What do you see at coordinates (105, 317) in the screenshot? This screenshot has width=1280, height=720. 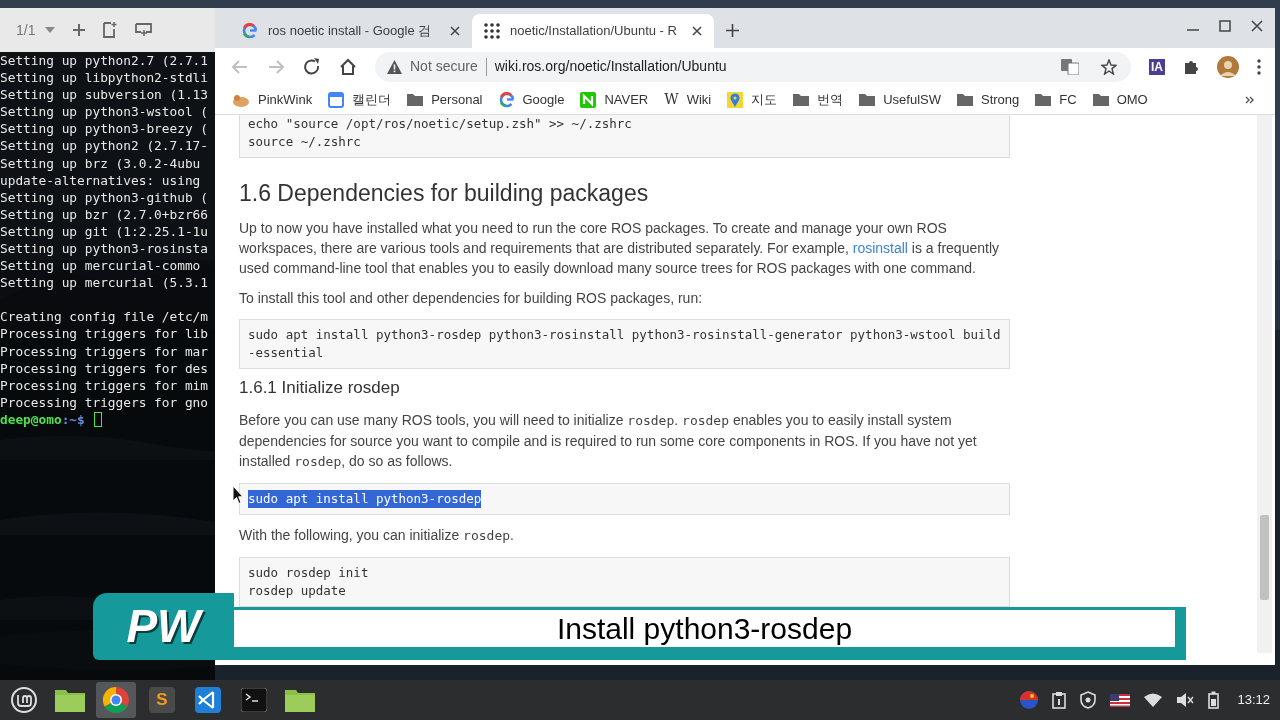 I see `terminal-line: Creating config file /etc/m` at bounding box center [105, 317].